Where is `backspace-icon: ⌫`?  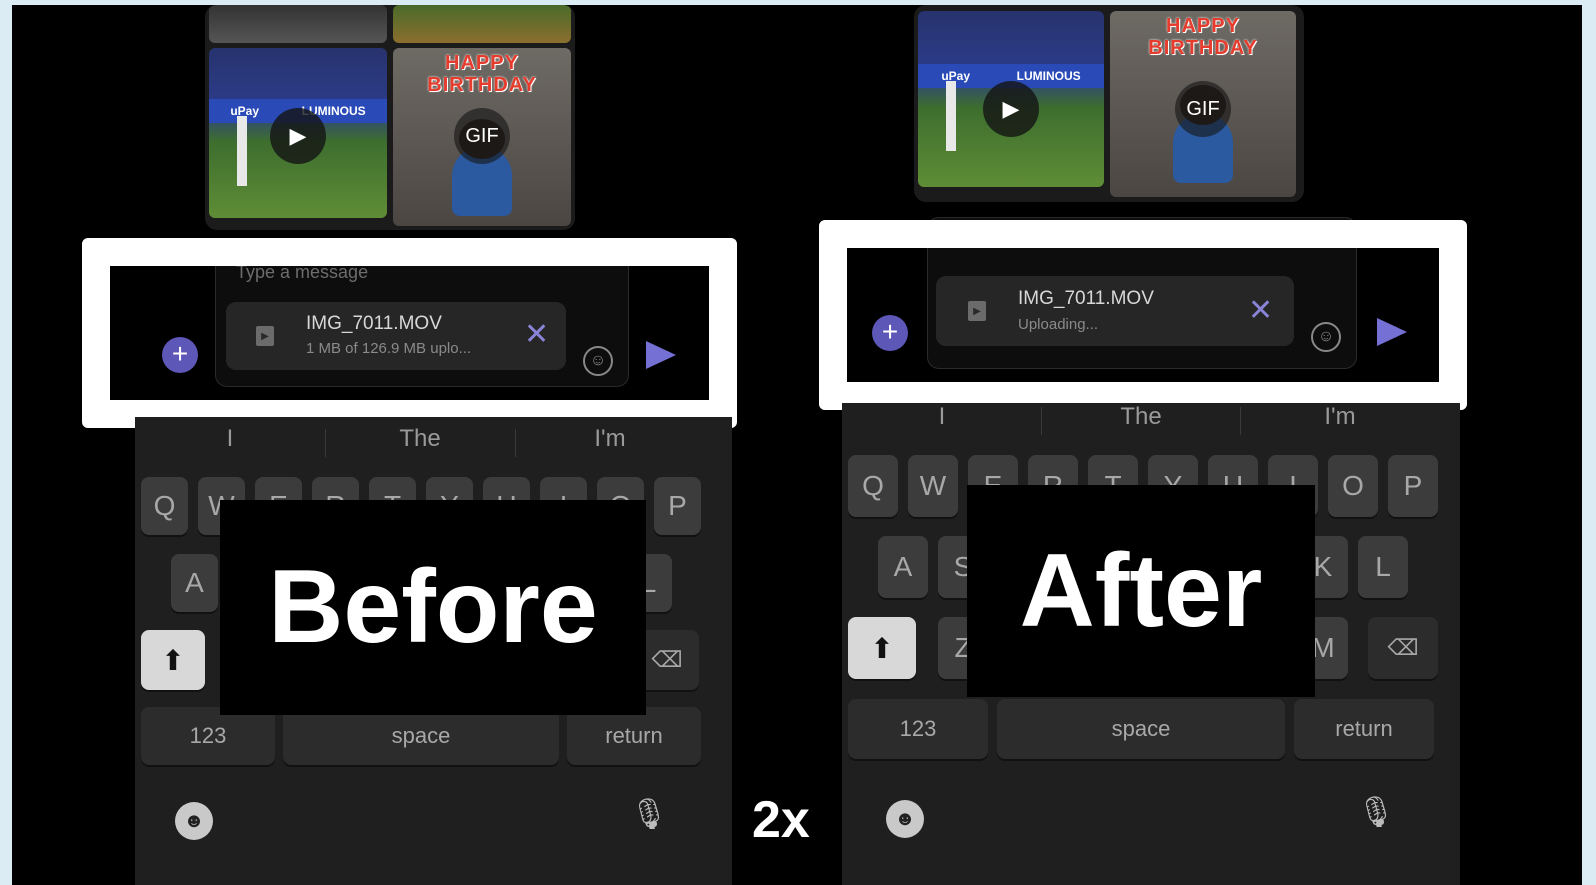
backspace-icon: ⌫ is located at coordinates (1403, 648).